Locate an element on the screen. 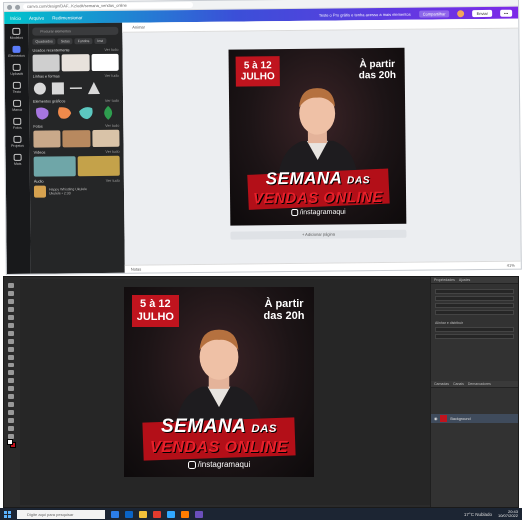  foreground-color is located at coordinates (10, 442).